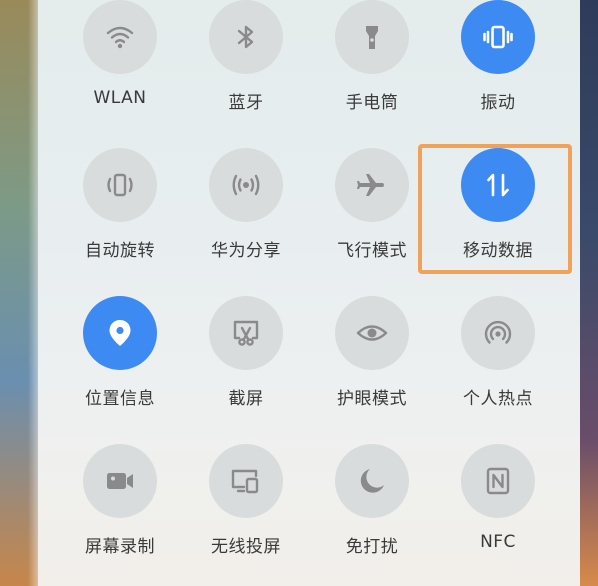 The height and width of the screenshot is (586, 598). What do you see at coordinates (495, 209) in the screenshot?
I see `mobile-data-highlight-box` at bounding box center [495, 209].